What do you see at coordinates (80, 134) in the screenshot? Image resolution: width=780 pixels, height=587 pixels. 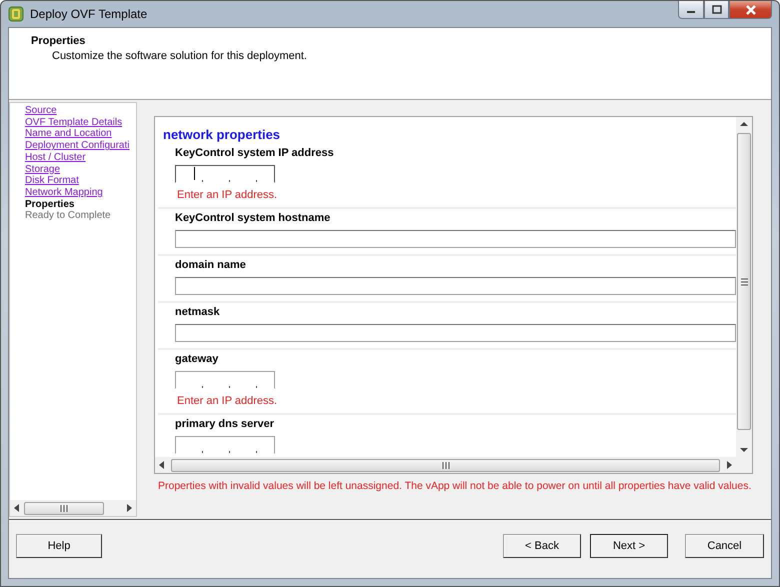 I see `step-link: Name and Location` at bounding box center [80, 134].